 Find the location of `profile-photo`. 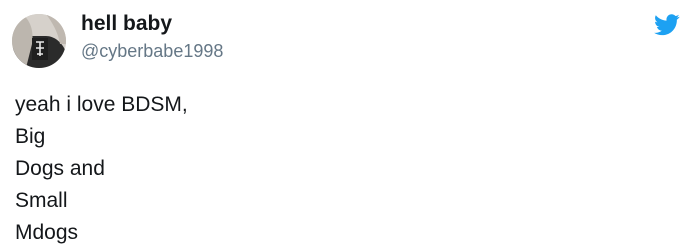

profile-photo is located at coordinates (39, 41).